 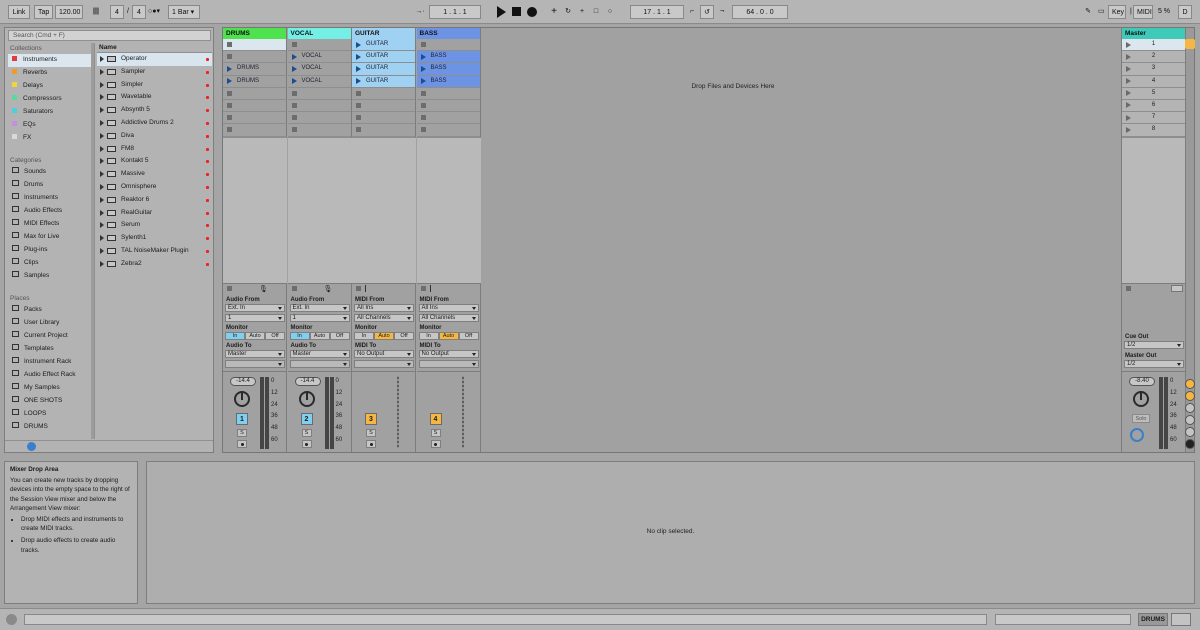 I want to click on returns-toggle-icon, so click(x=1190, y=408).